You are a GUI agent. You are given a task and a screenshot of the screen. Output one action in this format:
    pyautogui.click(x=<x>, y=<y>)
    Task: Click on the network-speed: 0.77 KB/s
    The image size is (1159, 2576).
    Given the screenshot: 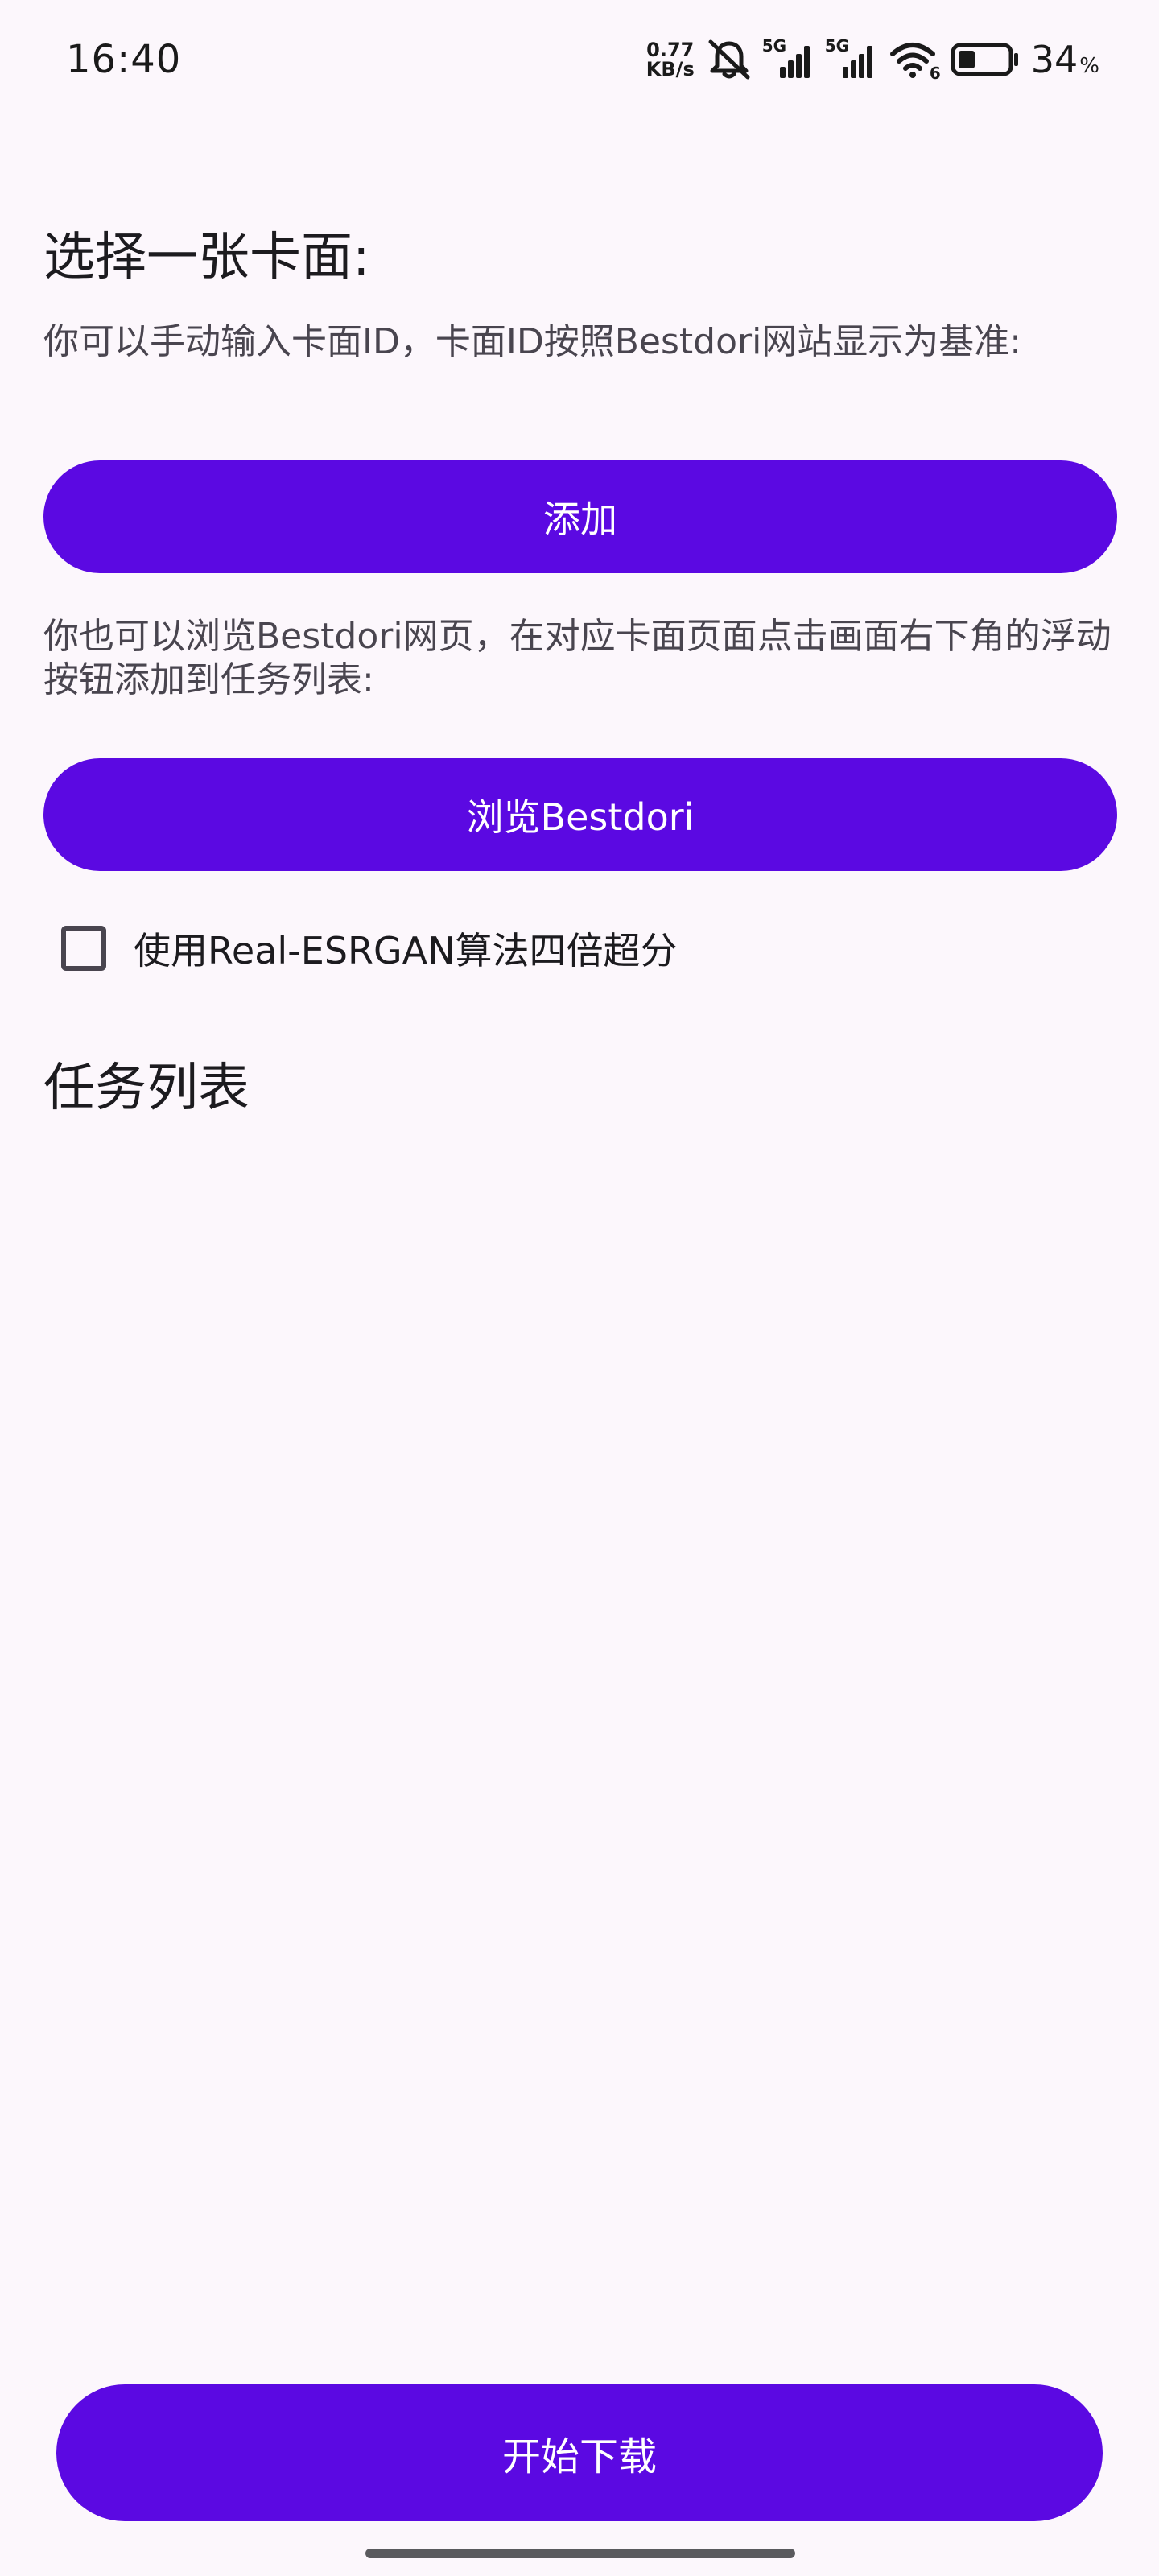 What is the action you would take?
    pyautogui.click(x=670, y=59)
    